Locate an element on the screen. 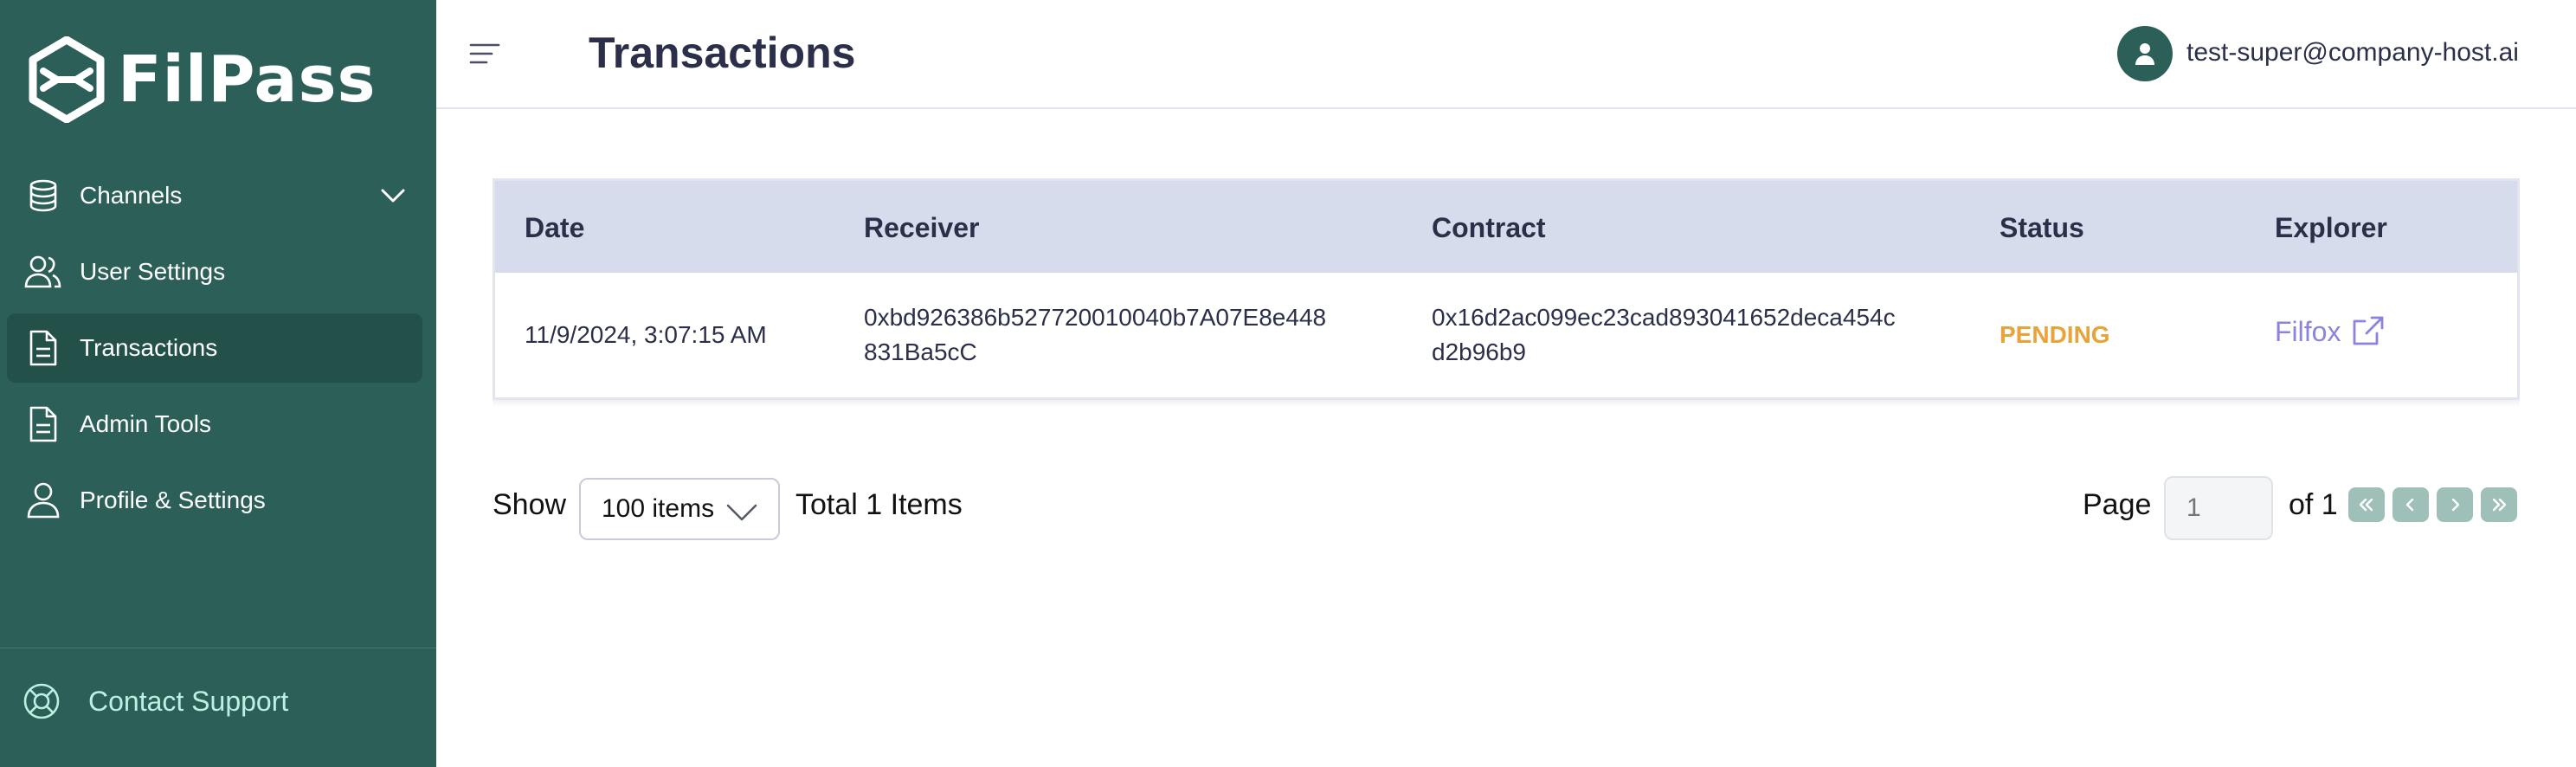  sidebar-item-label: Channels is located at coordinates (131, 195).